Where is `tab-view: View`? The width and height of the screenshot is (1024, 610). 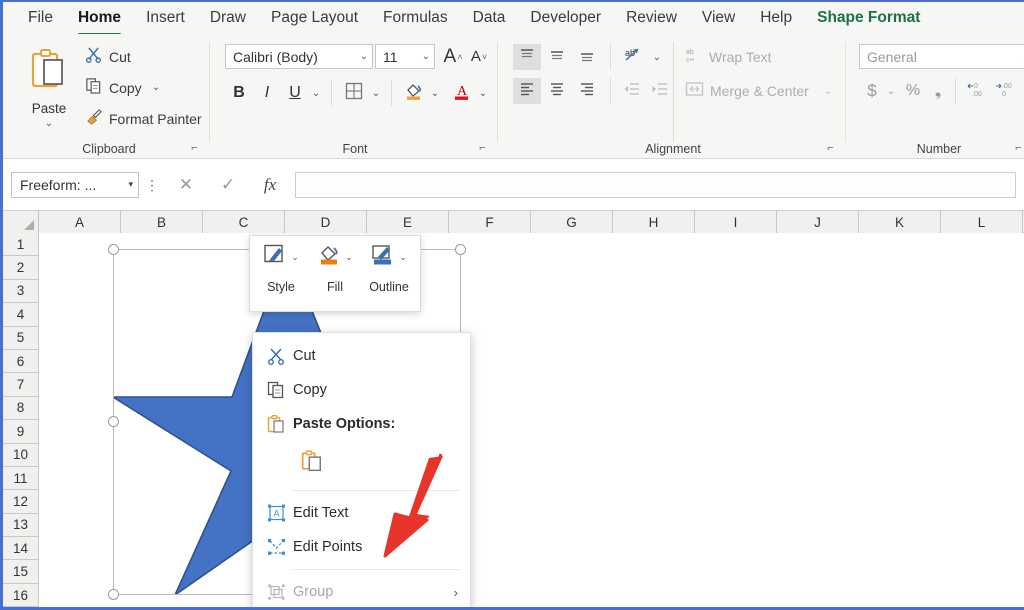 tab-view: View is located at coordinates (718, 18).